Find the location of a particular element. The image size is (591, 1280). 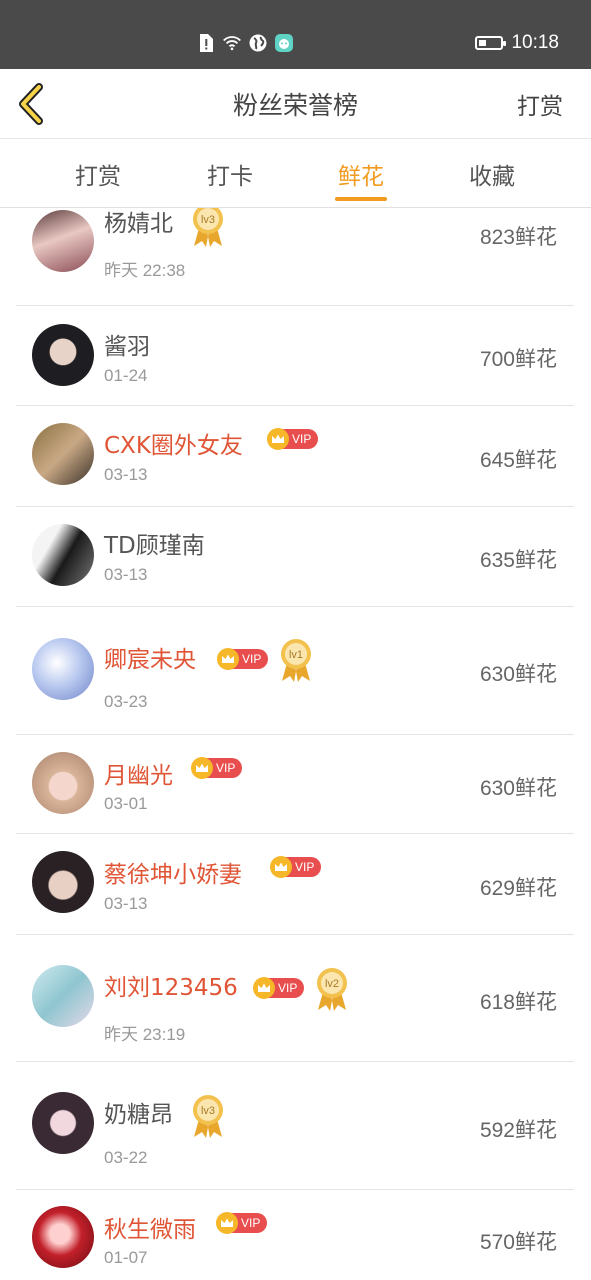

list-item: 刘刘123456 VIP lv2 昨天 23:19 618鲜花 is located at coordinates (295, 998).